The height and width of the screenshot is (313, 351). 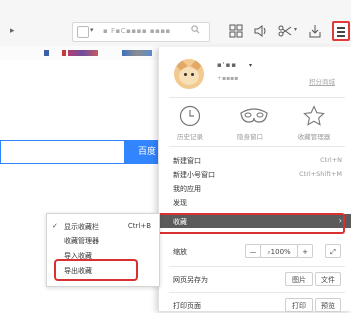 I want to click on zoom-in-button: +, so click(x=305, y=251).